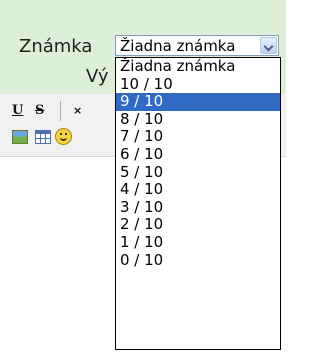 Image resolution: width=320 pixels, height=354 pixels. What do you see at coordinates (198, 261) in the screenshot?
I see `rating-option: 0 / 10` at bounding box center [198, 261].